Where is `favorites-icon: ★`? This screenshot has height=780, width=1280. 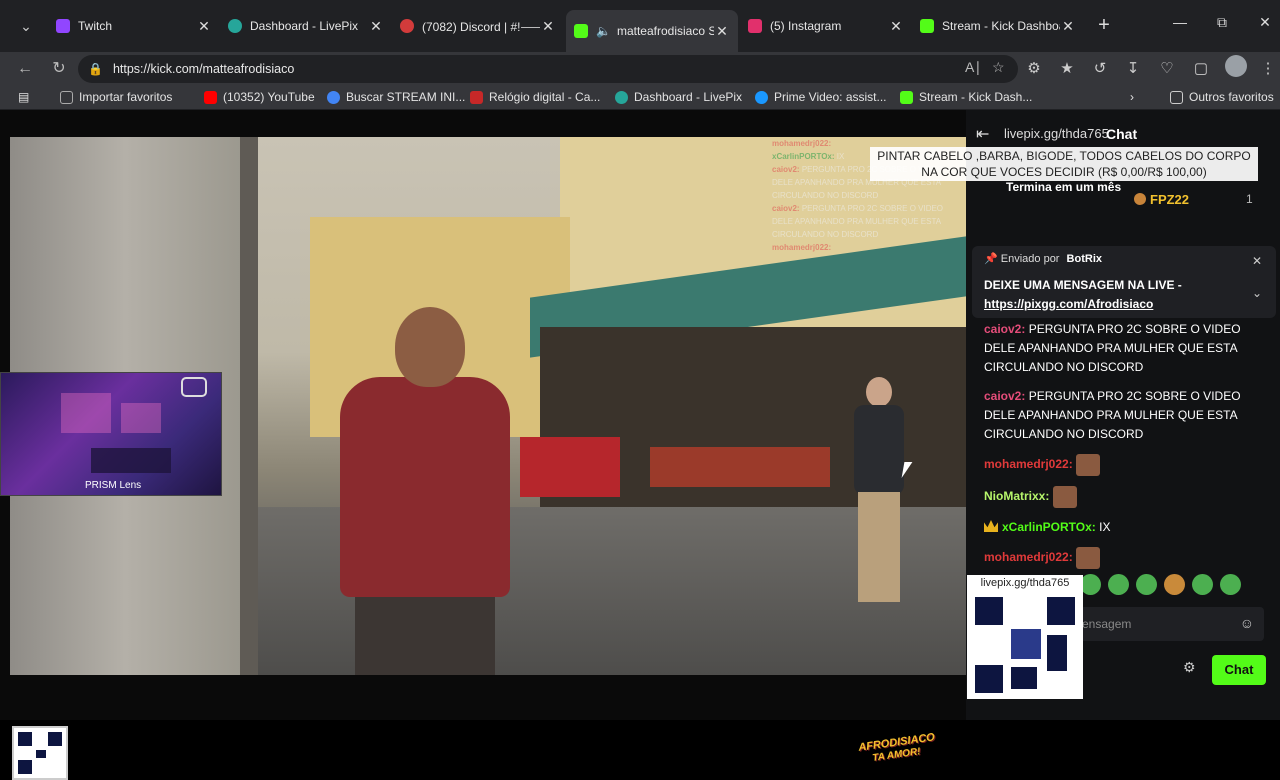 favorites-icon: ★ is located at coordinates (1067, 68).